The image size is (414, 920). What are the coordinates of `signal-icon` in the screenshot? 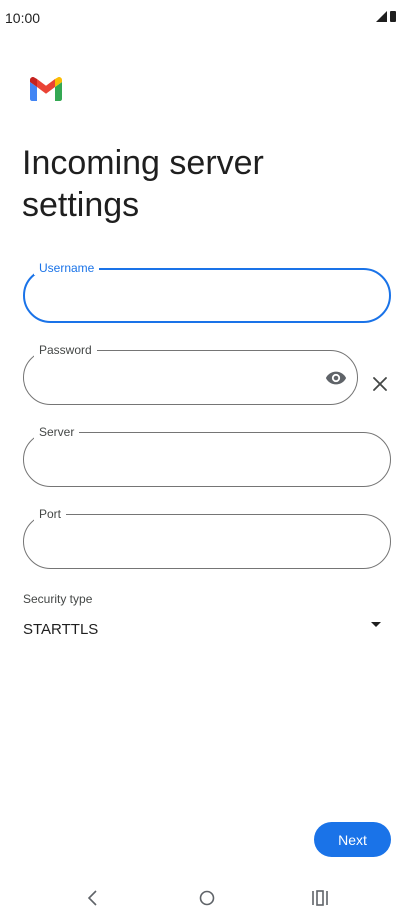 It's located at (381, 16).